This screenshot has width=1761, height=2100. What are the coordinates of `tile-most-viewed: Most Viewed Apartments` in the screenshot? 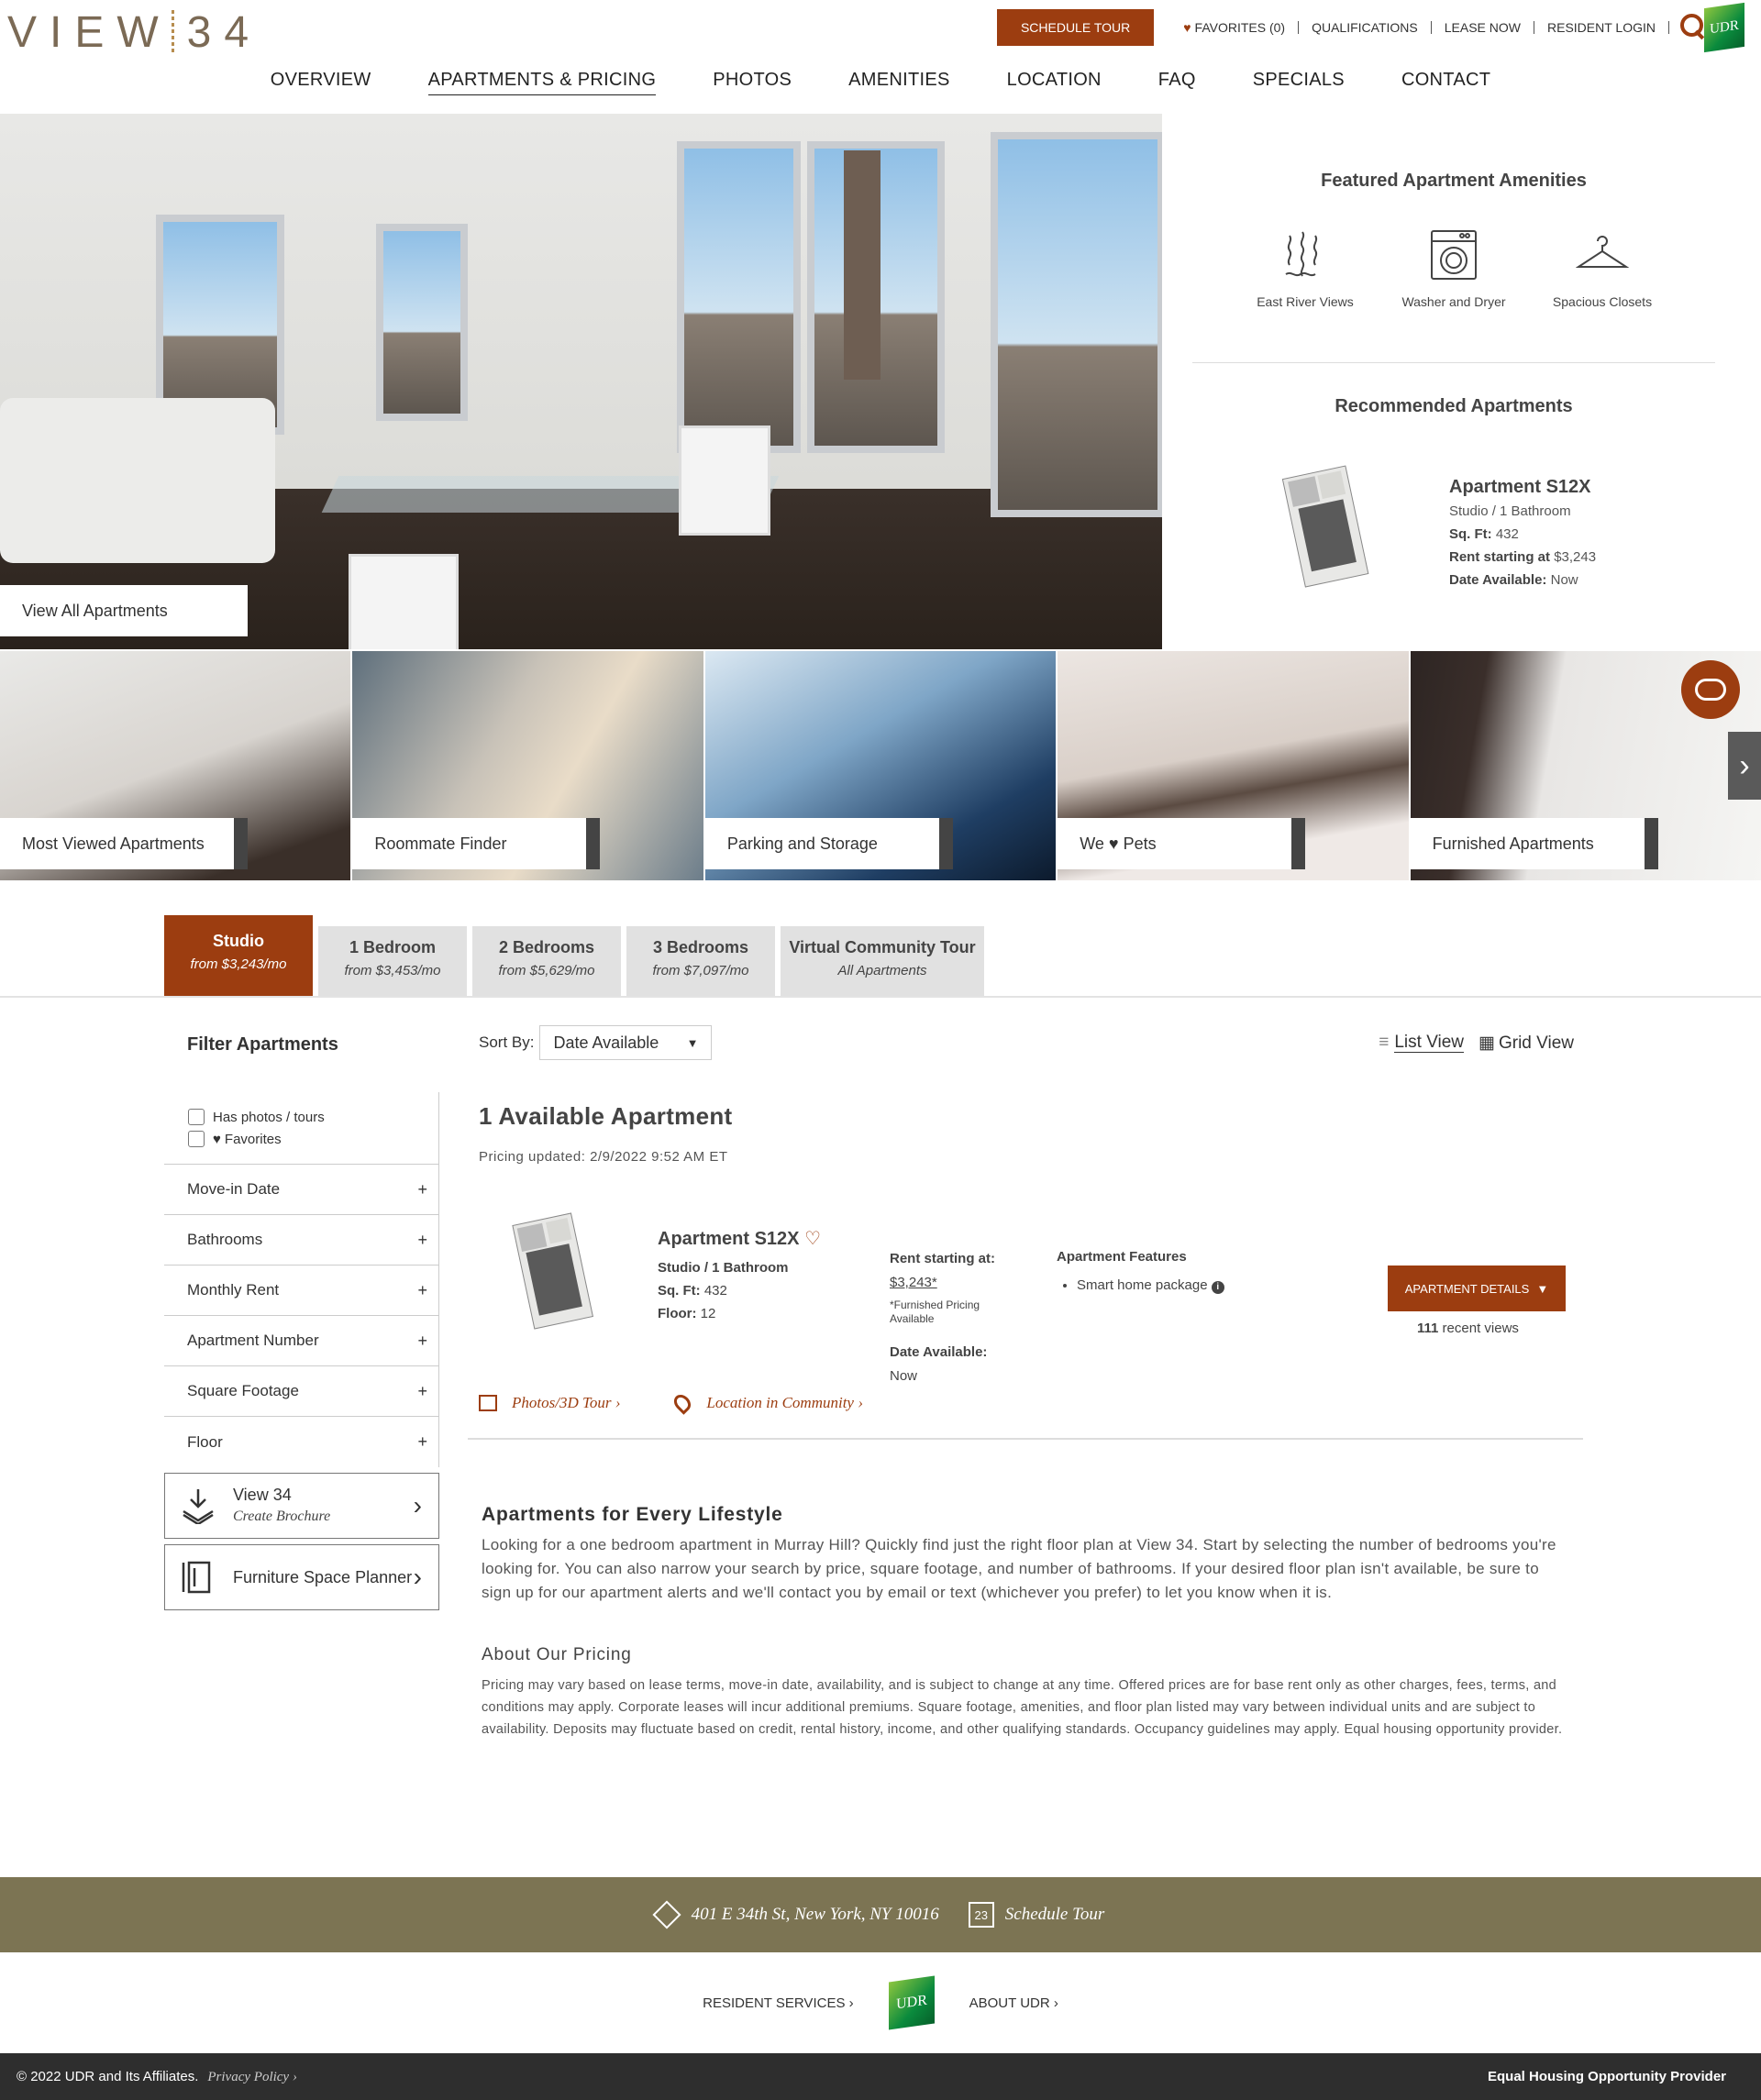 It's located at (175, 765).